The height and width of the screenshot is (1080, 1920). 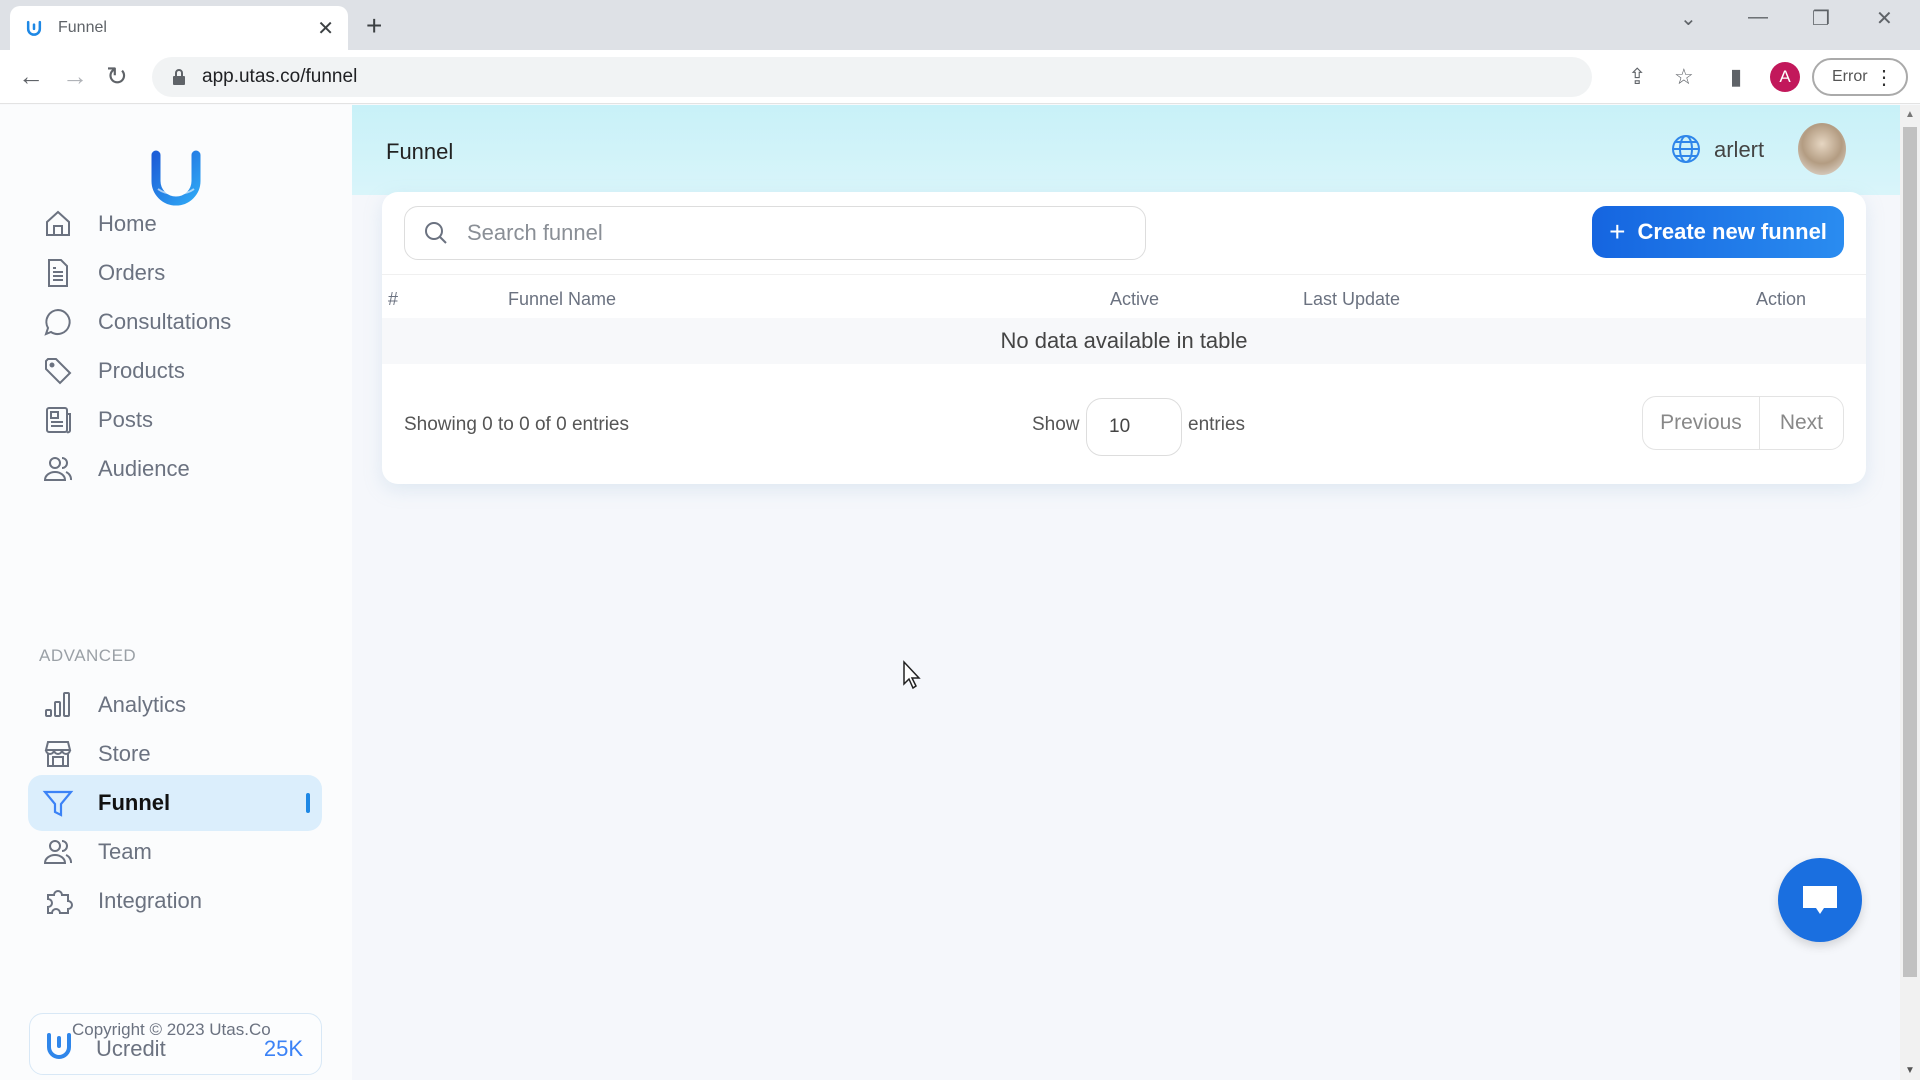 I want to click on sidebar-section-advanced: ADVANCED, so click(x=88, y=655).